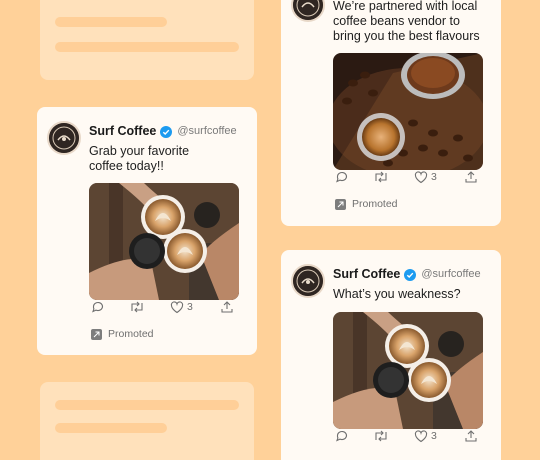 The image size is (540, 460). What do you see at coordinates (139, 158) in the screenshot?
I see `tweet-text: Grab your favorite coffee today!!` at bounding box center [139, 158].